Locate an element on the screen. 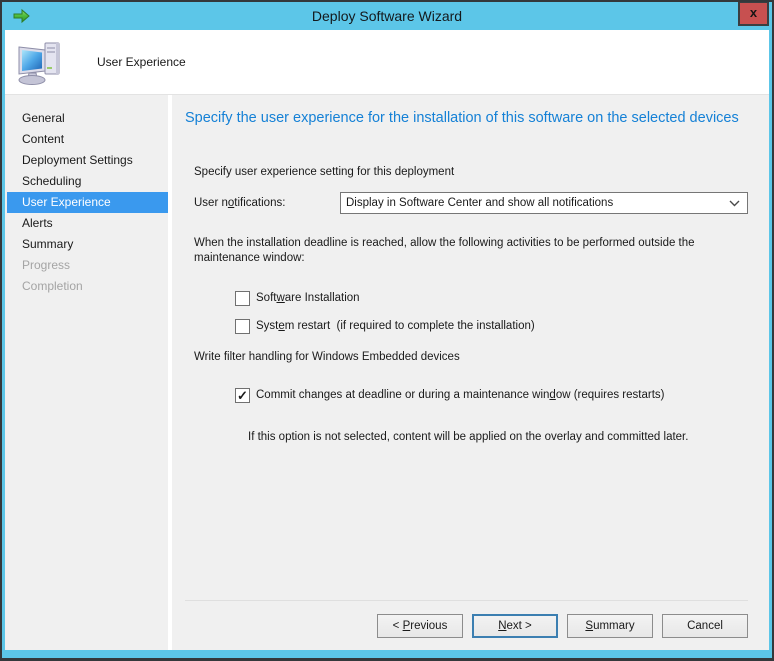  page-title: User Experience is located at coordinates (141, 62).